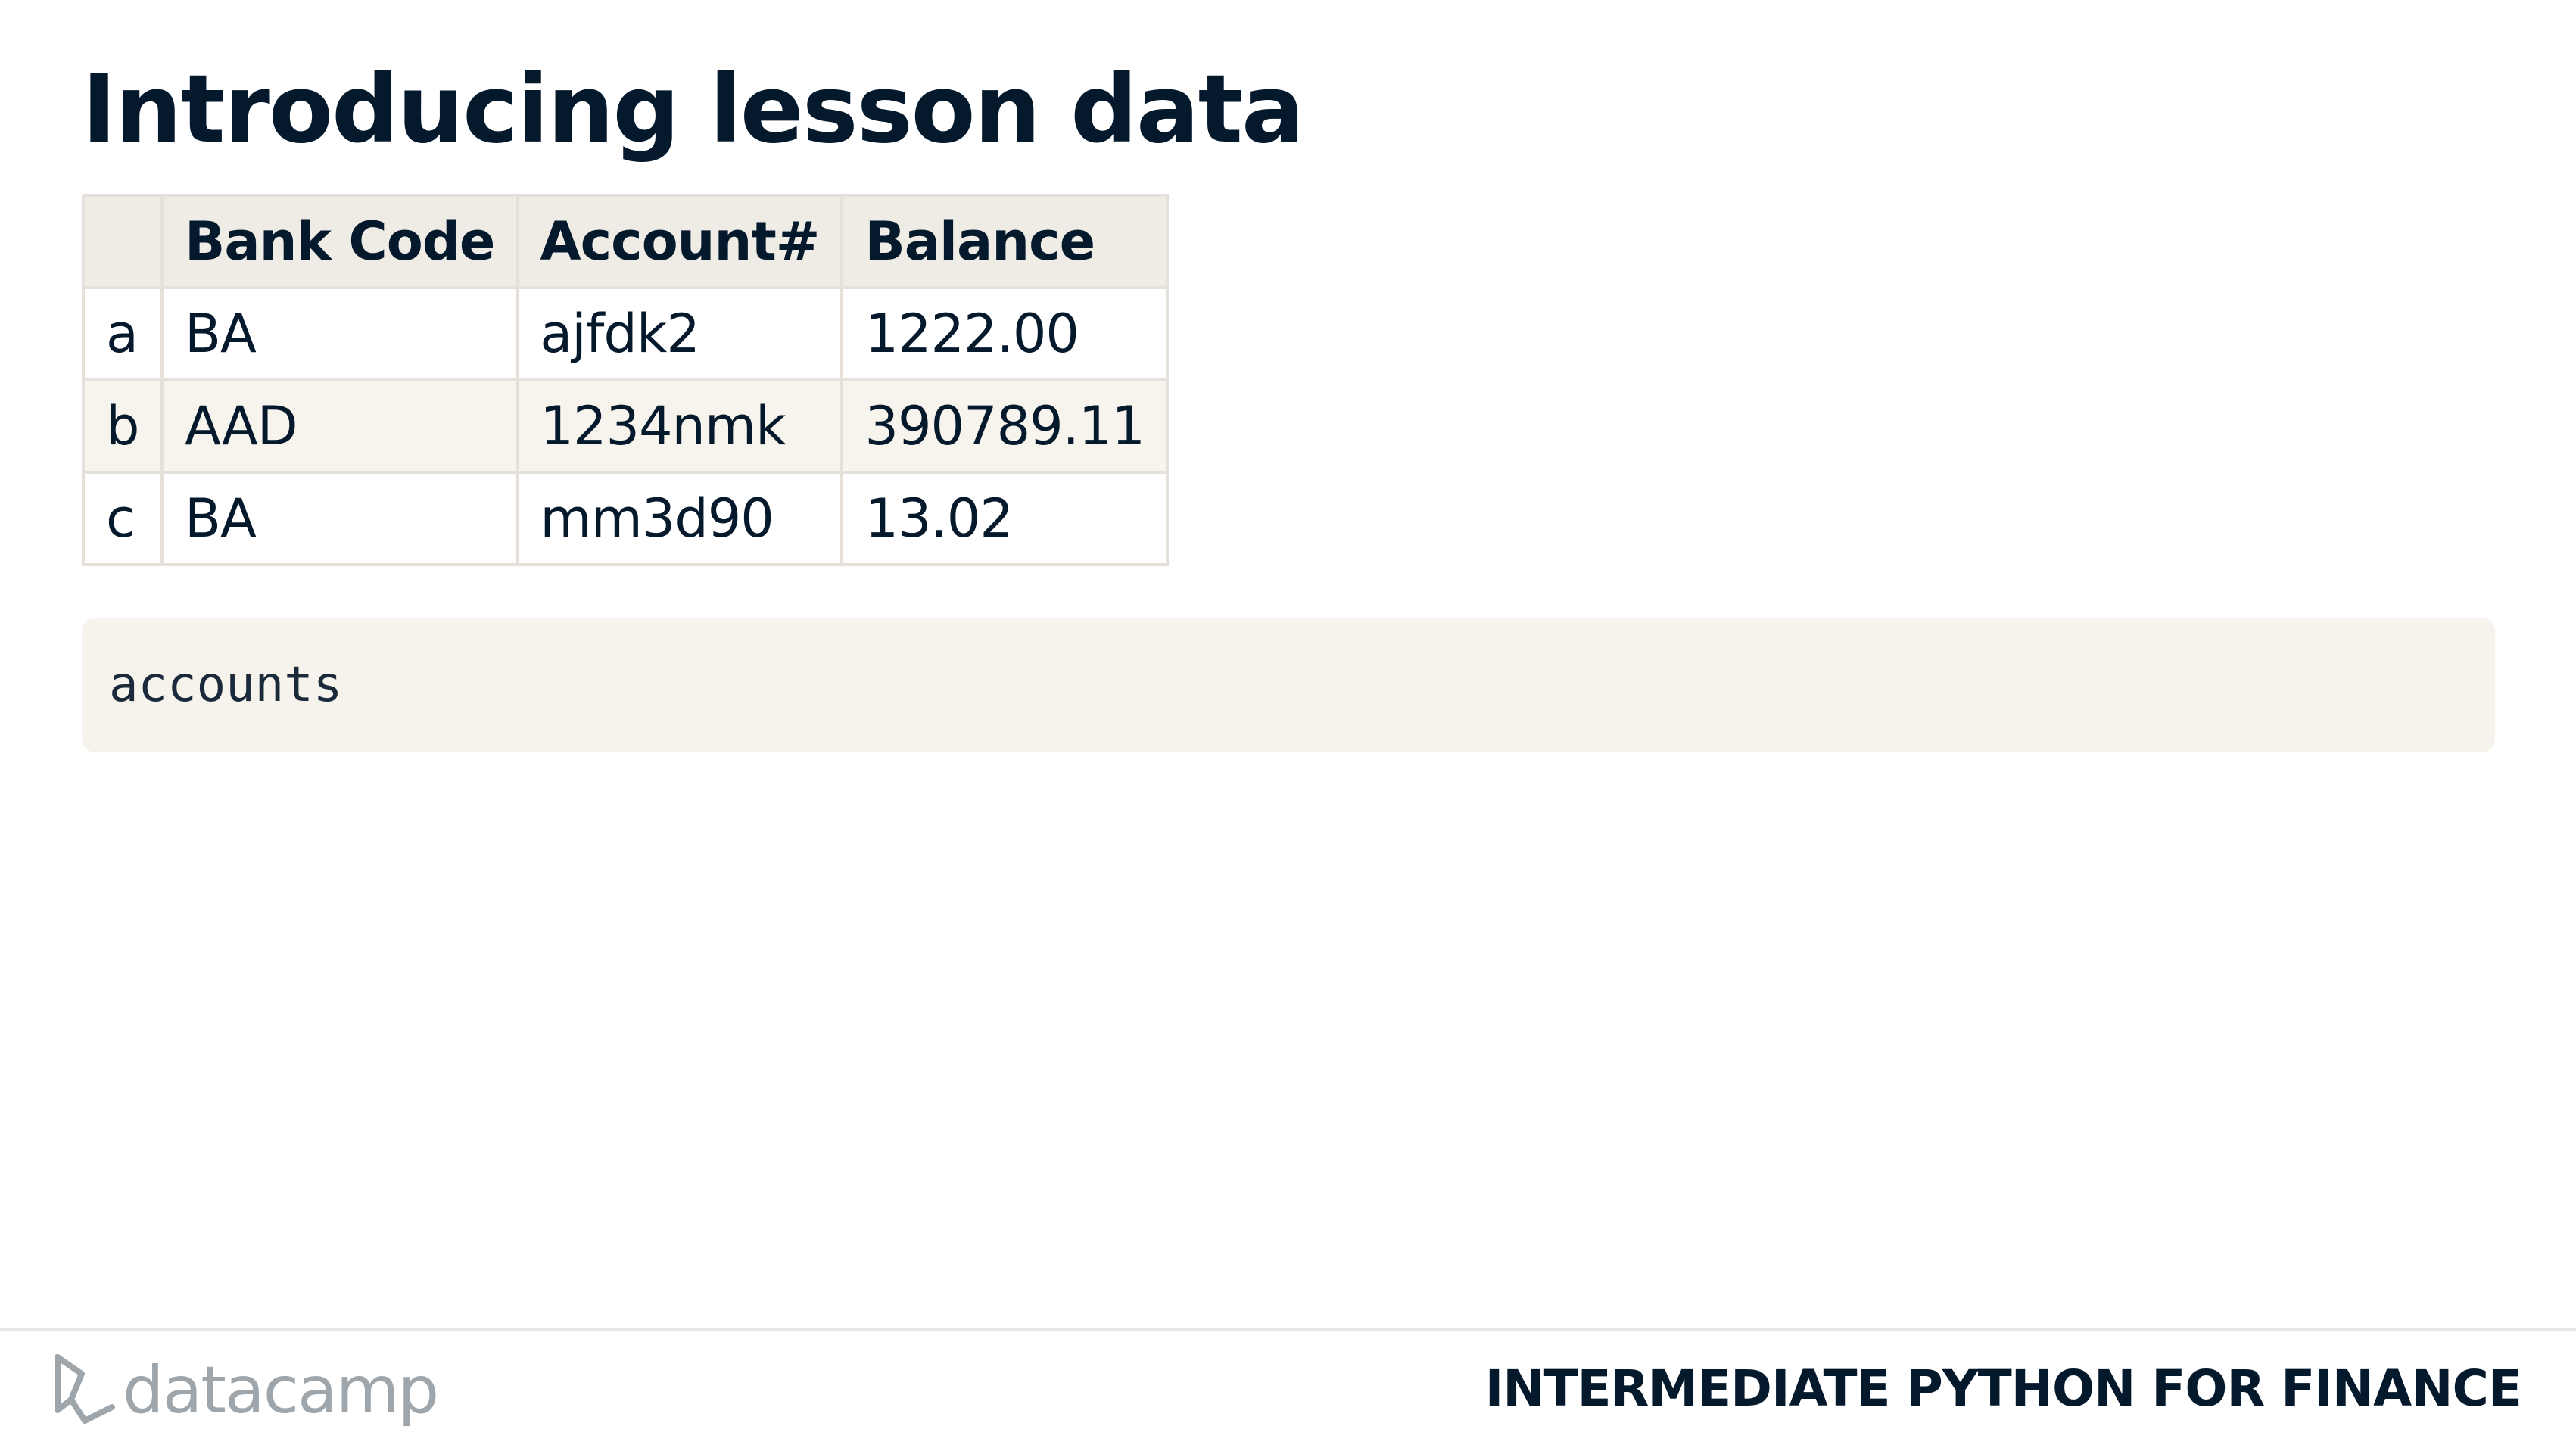 The width and height of the screenshot is (2576, 1451). I want to click on row-index: c, so click(123, 518).